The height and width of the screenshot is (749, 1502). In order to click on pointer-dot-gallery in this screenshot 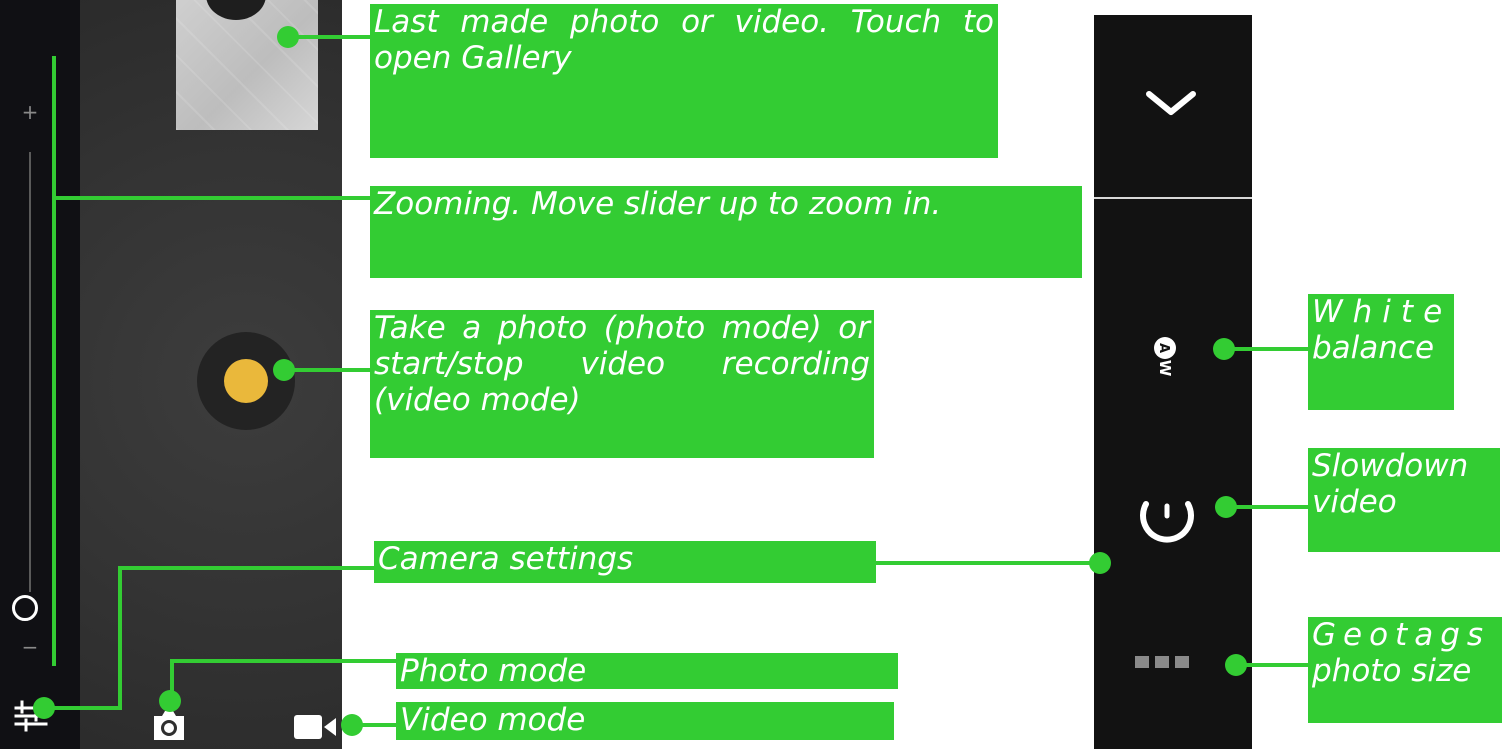, I will do `click(288, 37)`.